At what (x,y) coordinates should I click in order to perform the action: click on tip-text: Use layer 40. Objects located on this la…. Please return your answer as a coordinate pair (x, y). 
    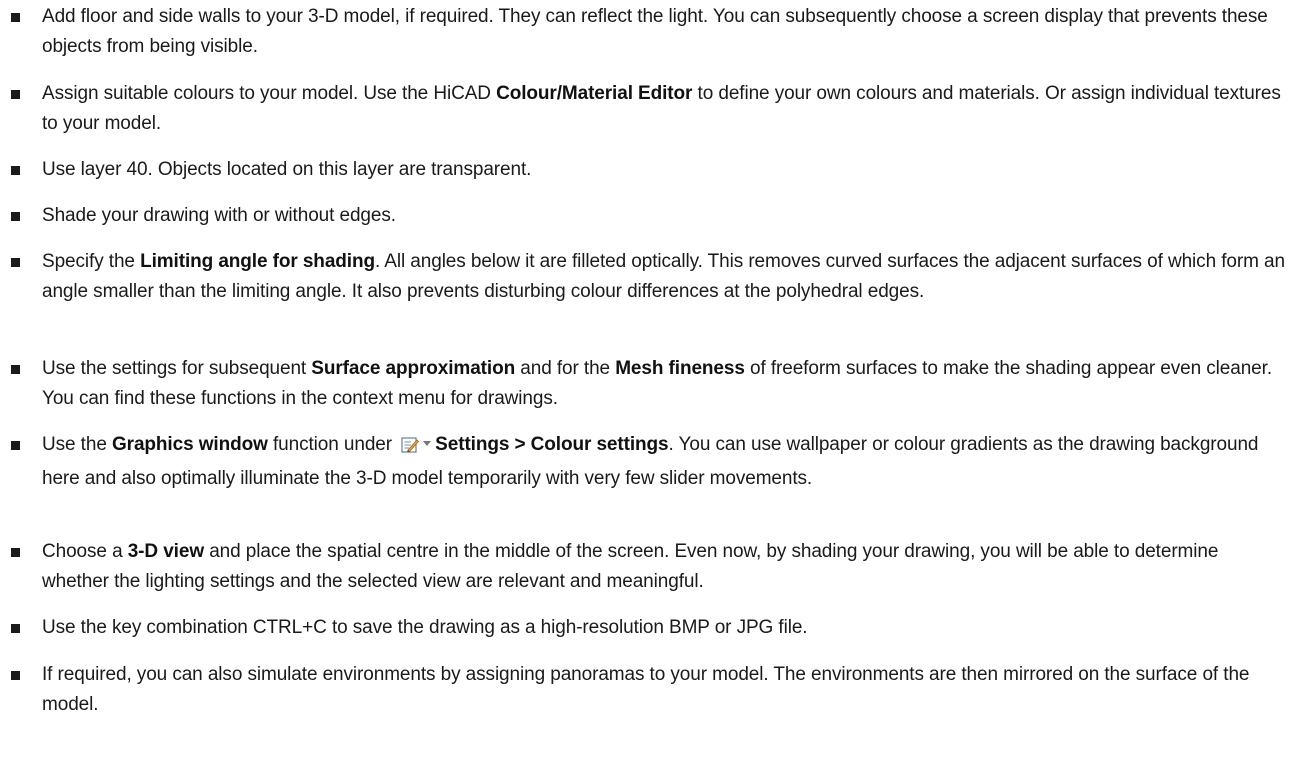
    Looking at the image, I should click on (287, 169).